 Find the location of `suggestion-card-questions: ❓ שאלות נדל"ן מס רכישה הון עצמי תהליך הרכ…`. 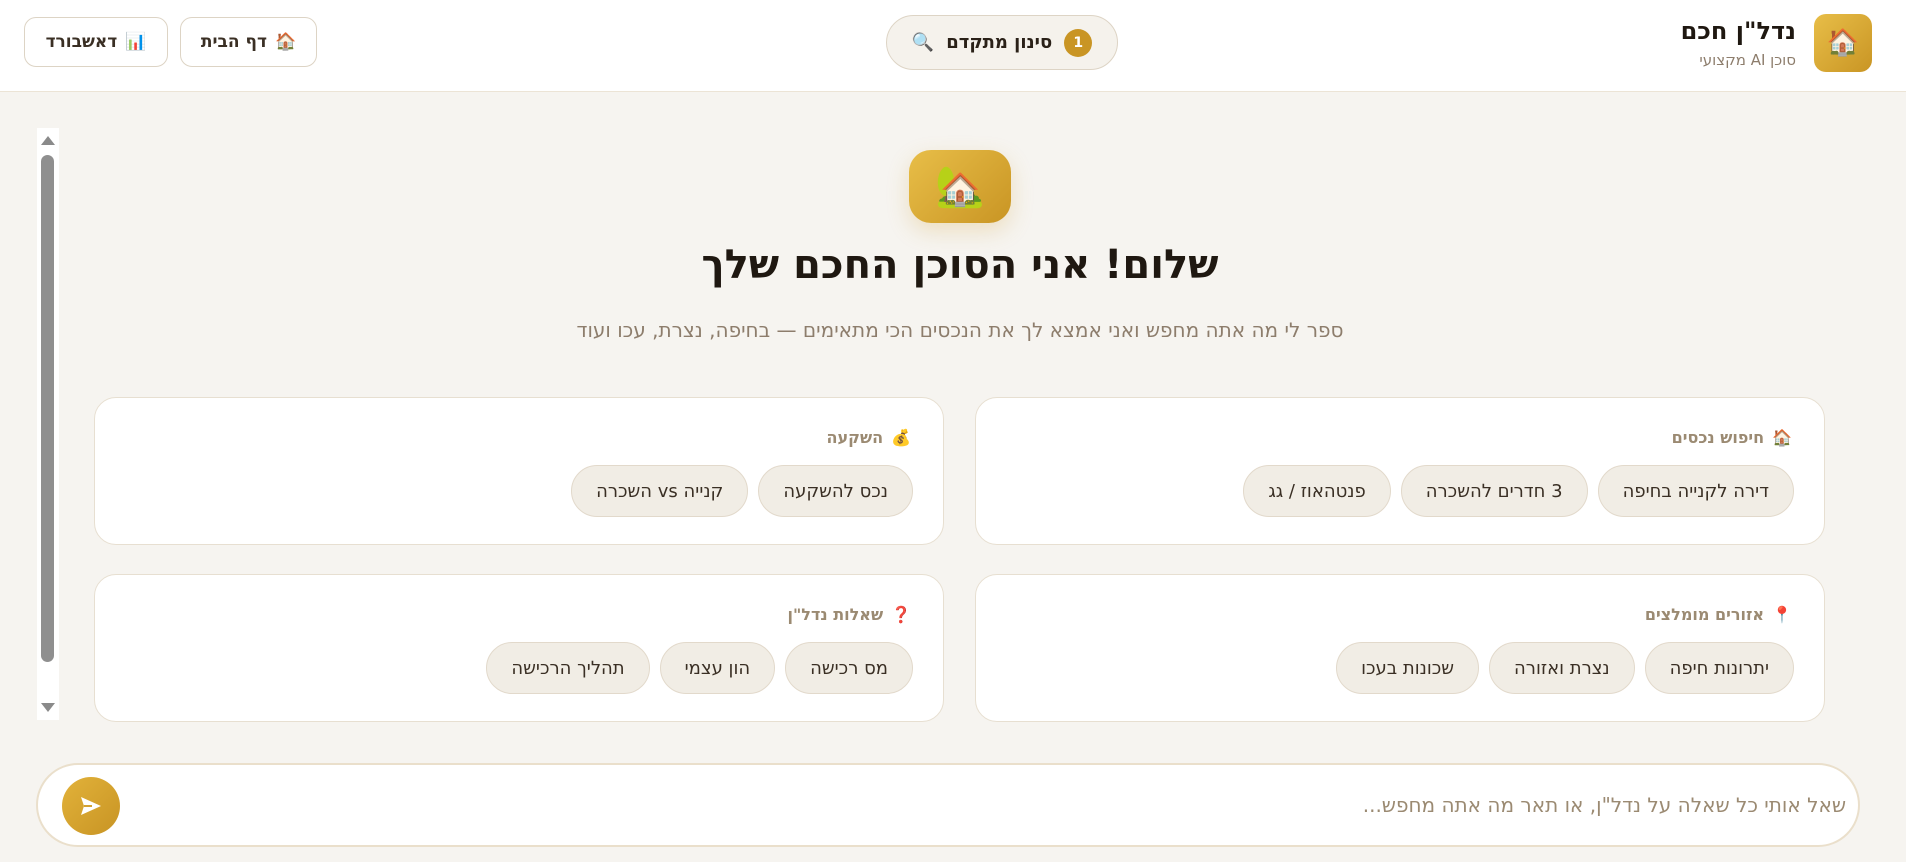

suggestion-card-questions: ❓ שאלות נדל"ן מס רכישה הון עצמי תהליך הרכ… is located at coordinates (519, 648).